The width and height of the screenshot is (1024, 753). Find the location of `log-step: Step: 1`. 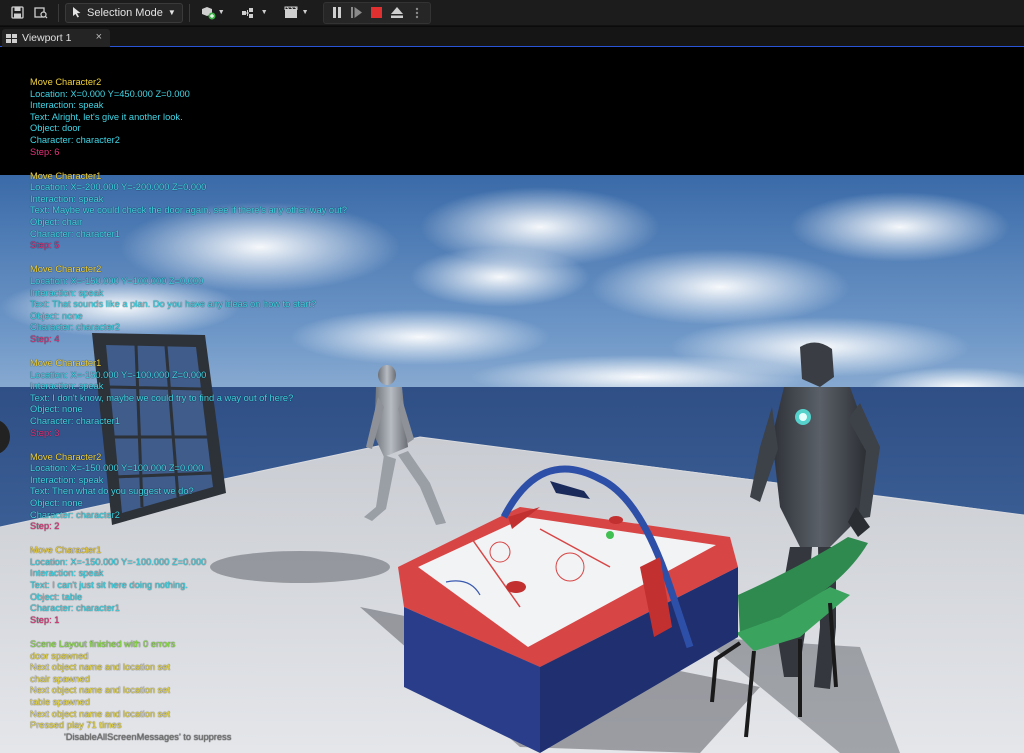

log-step: Step: 1 is located at coordinates (45, 619).